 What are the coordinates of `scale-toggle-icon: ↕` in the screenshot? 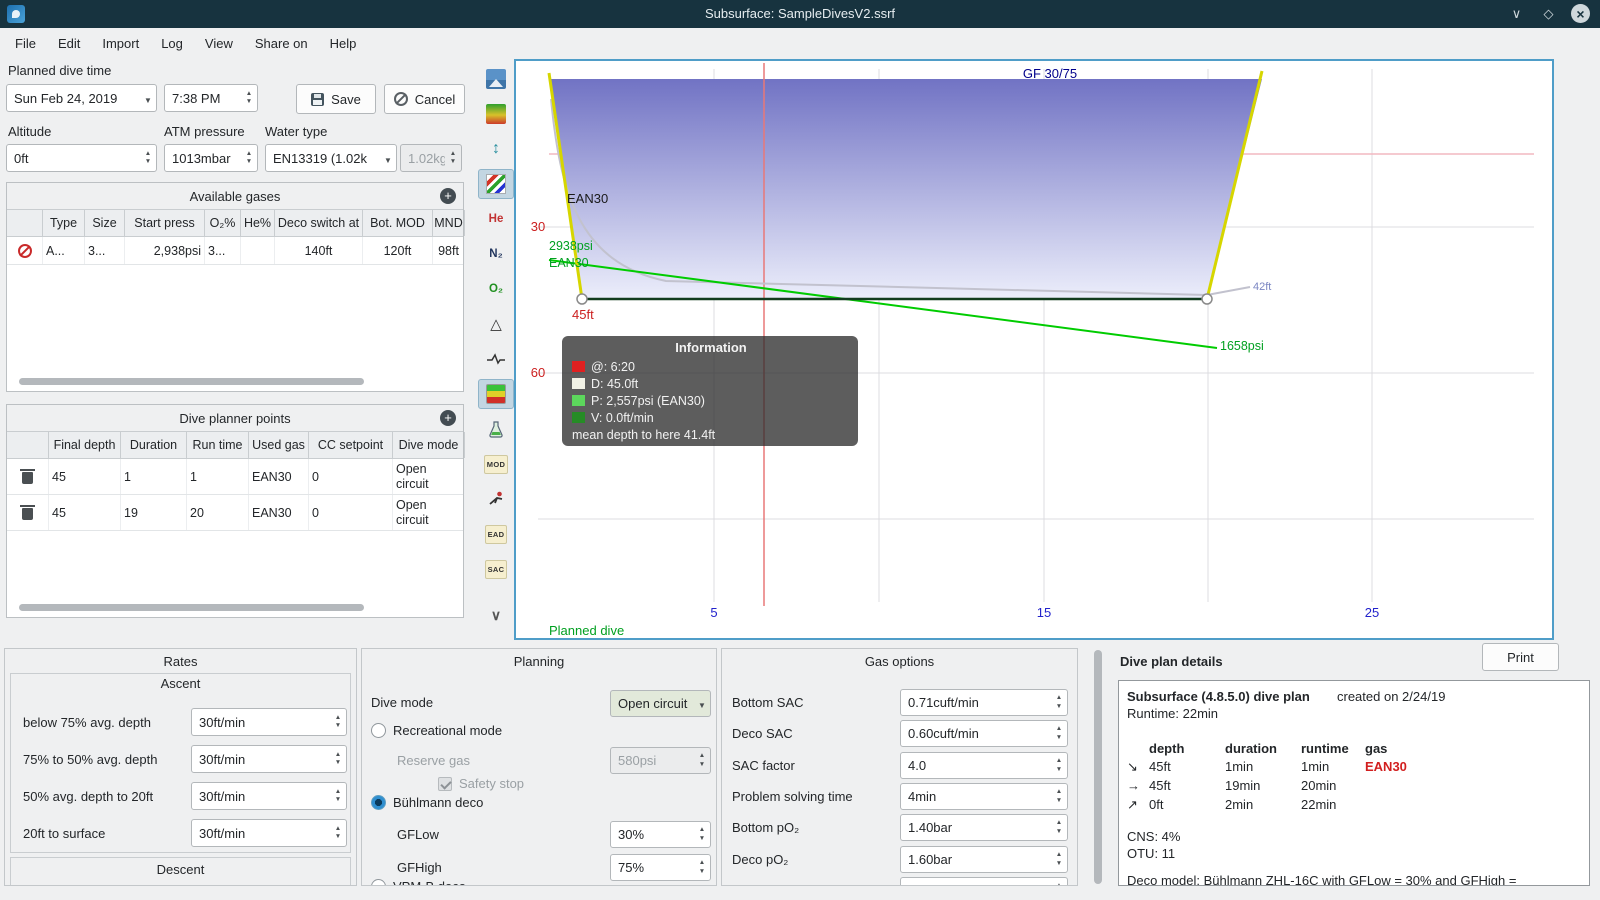 It's located at (496, 149).